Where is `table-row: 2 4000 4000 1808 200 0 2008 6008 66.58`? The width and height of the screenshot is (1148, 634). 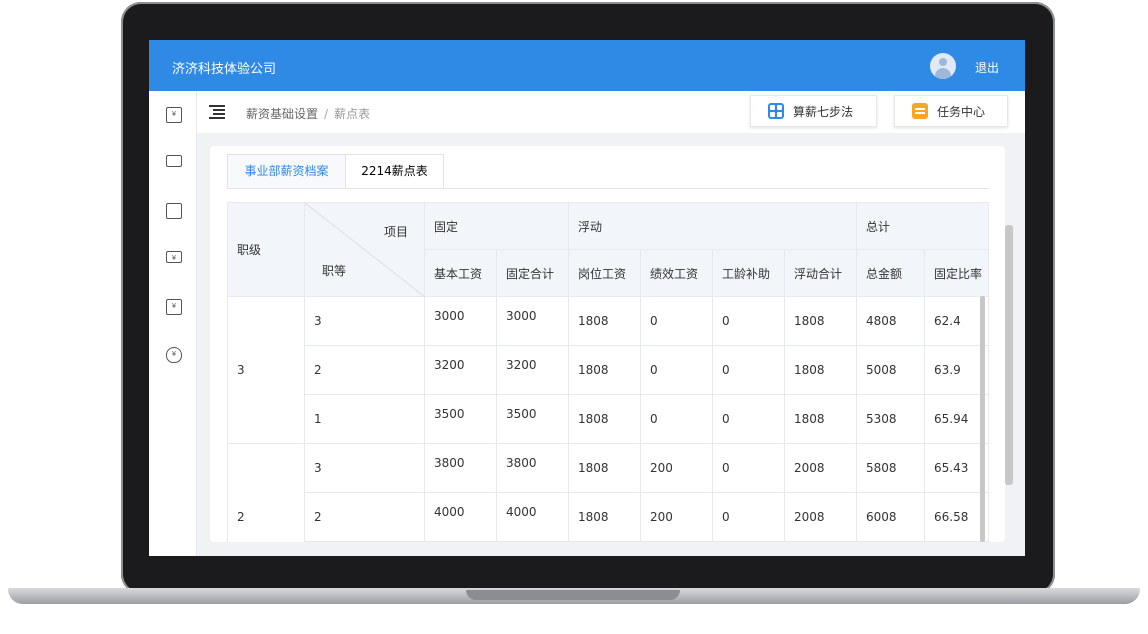 table-row: 2 4000 4000 1808 200 0 2008 6008 66.58 is located at coordinates (608, 517).